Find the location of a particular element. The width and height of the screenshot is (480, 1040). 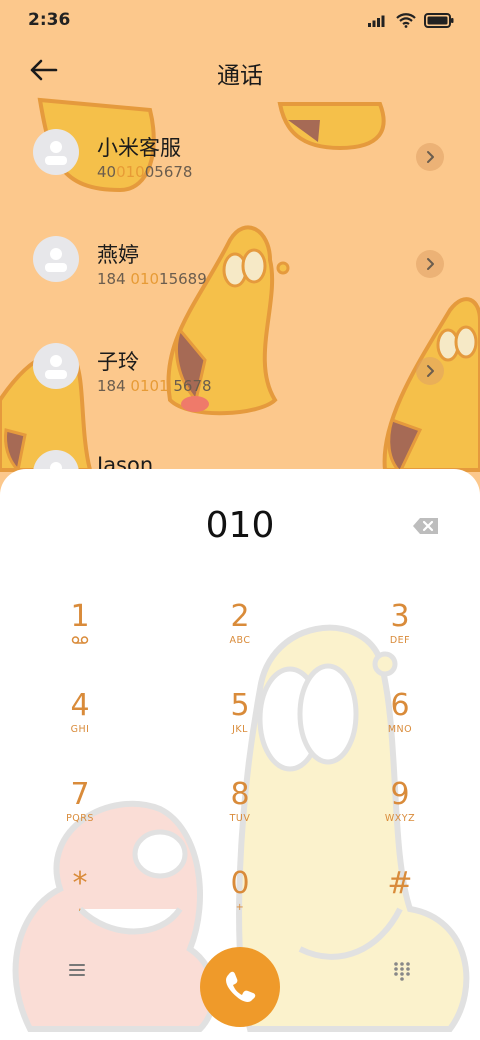

contact-item: 小米客服 4001005678 is located at coordinates (240, 150).